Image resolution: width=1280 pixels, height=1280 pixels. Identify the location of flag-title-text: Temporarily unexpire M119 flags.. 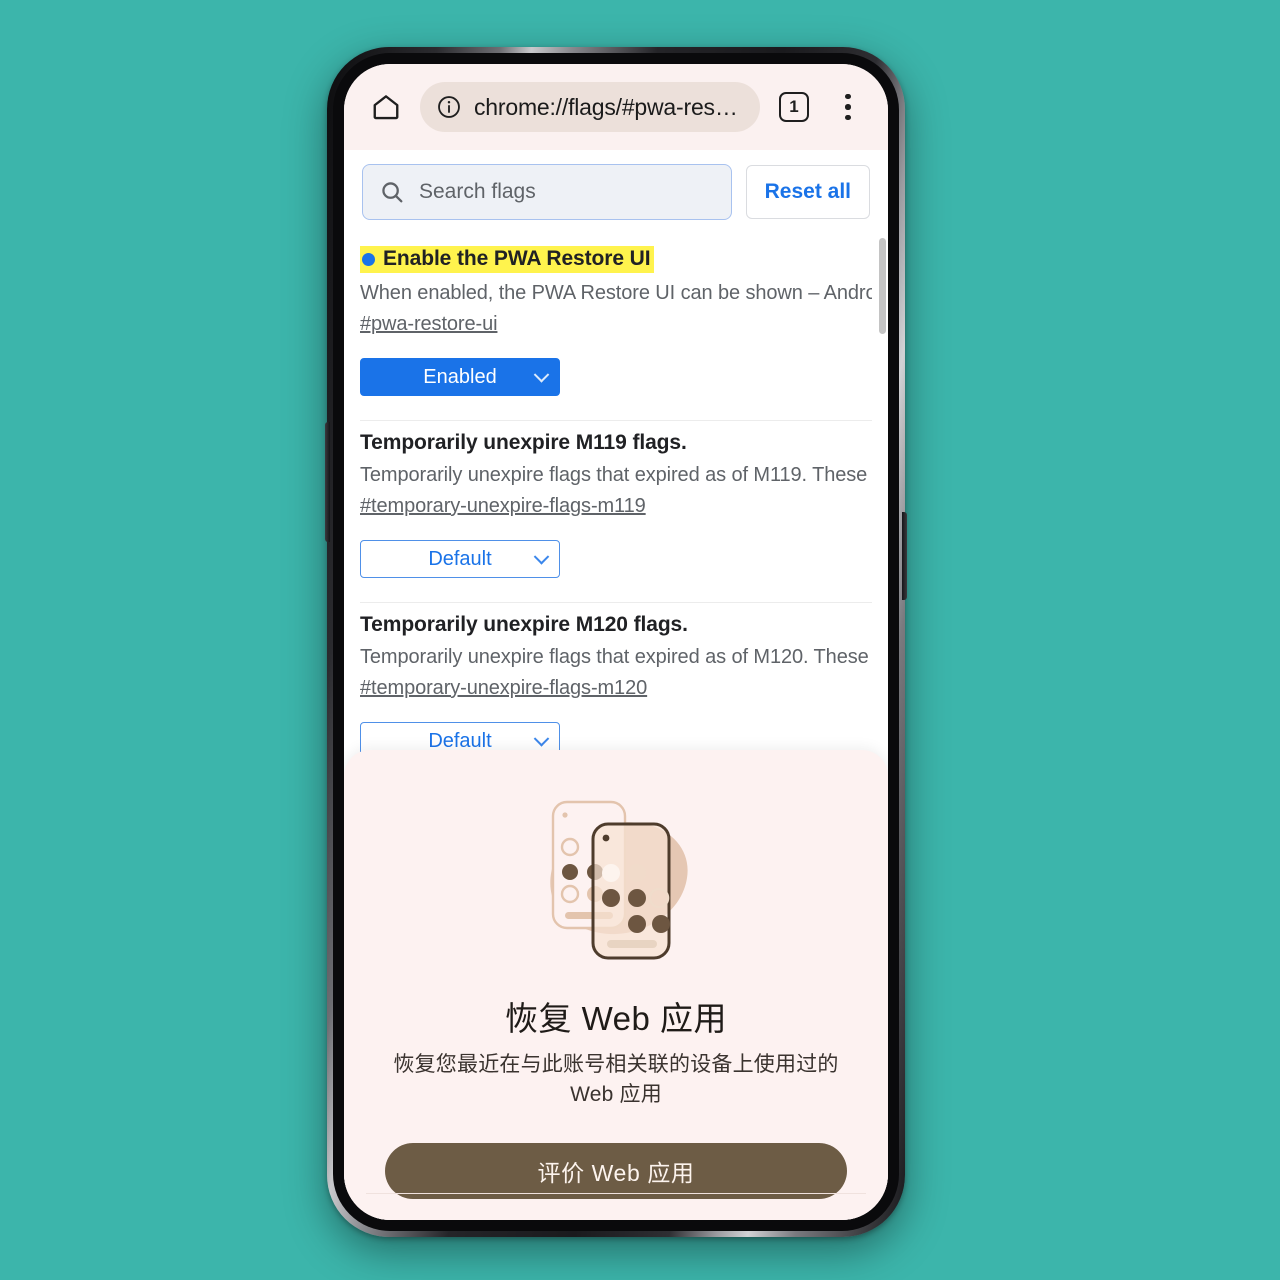
(523, 442).